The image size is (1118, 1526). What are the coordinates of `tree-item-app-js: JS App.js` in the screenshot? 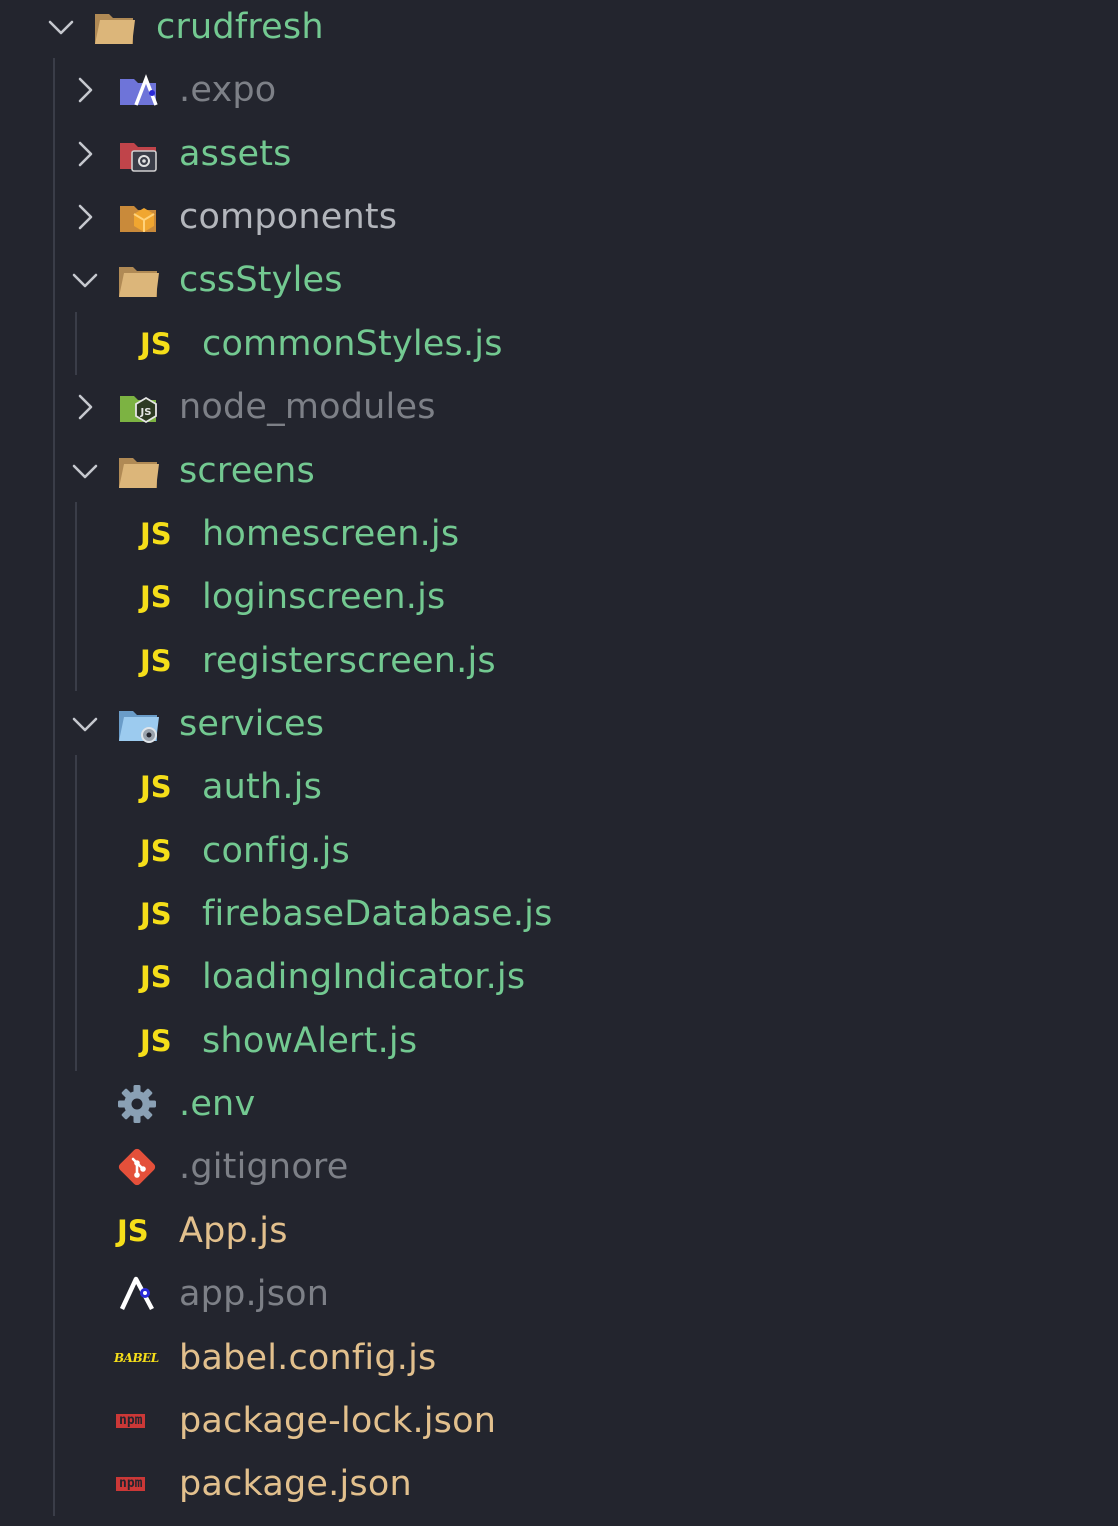 It's located at (559, 1230).